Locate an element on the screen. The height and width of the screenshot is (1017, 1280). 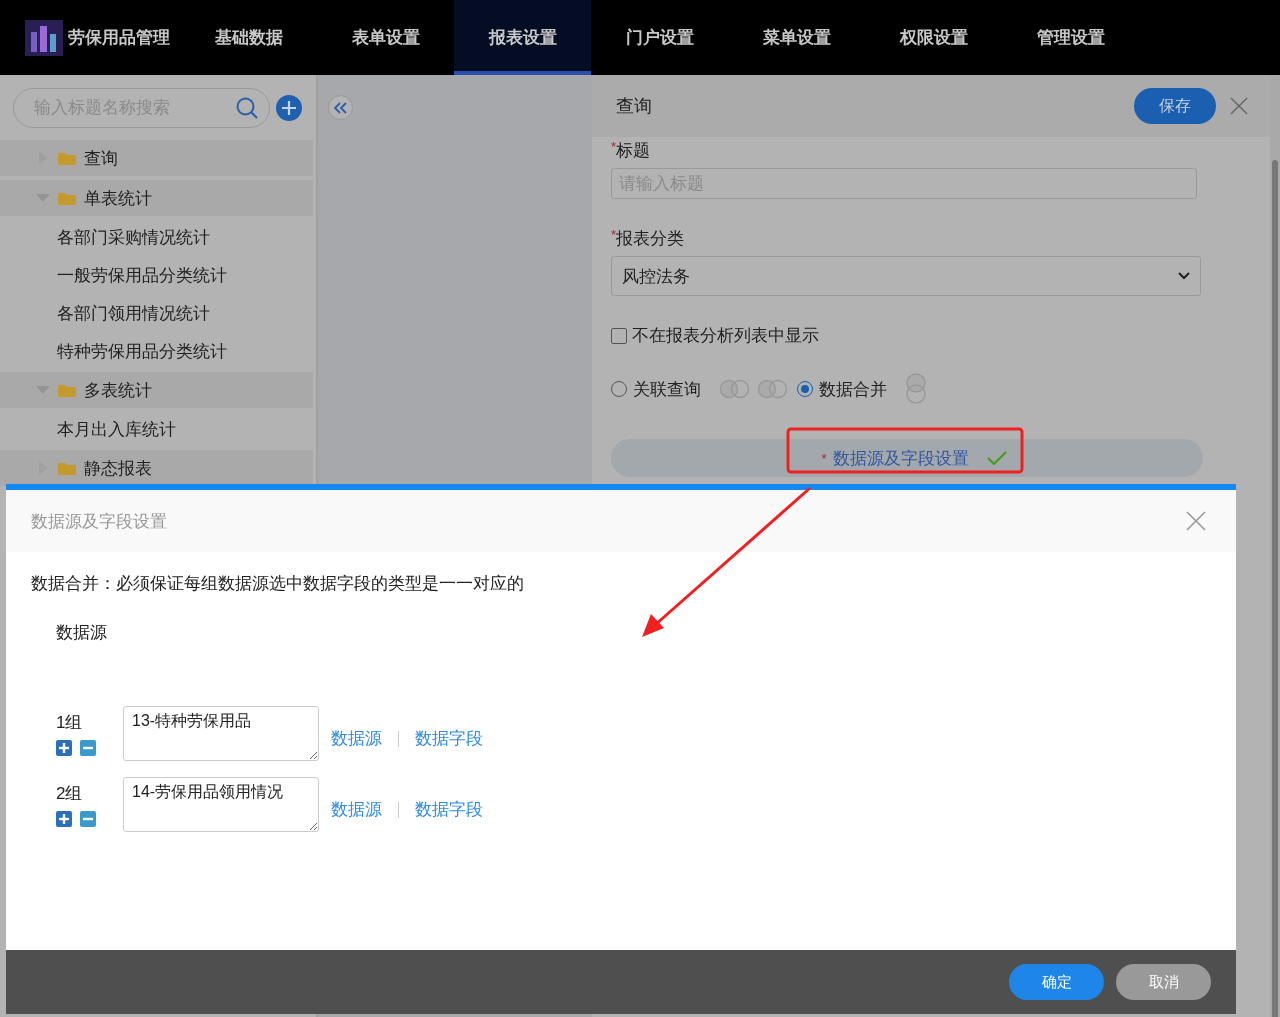
tree-item: 特种劳保用品分类统计 is located at coordinates (158, 351).